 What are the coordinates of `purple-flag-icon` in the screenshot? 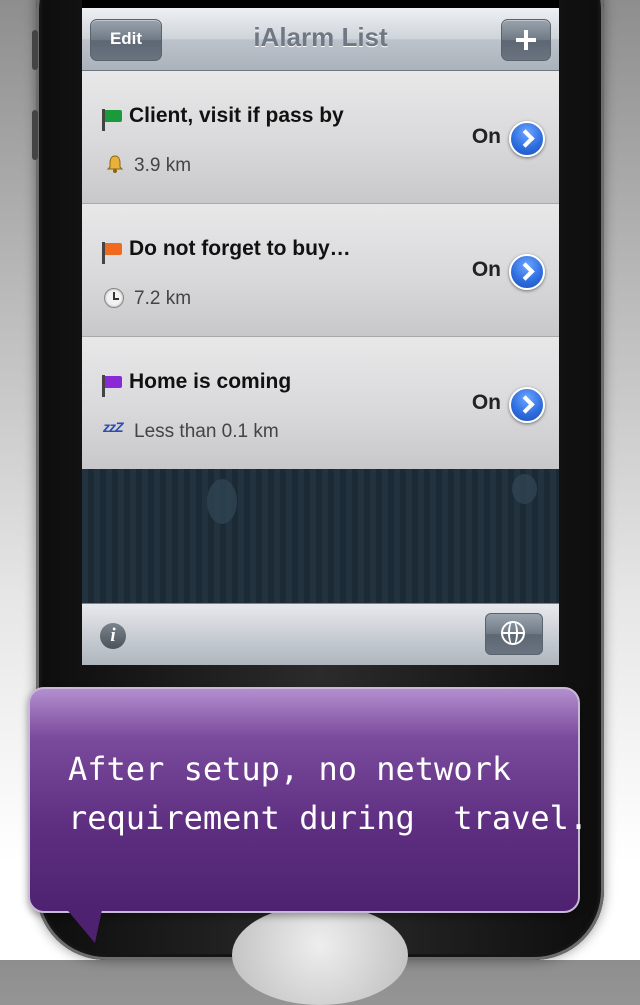 It's located at (113, 386).